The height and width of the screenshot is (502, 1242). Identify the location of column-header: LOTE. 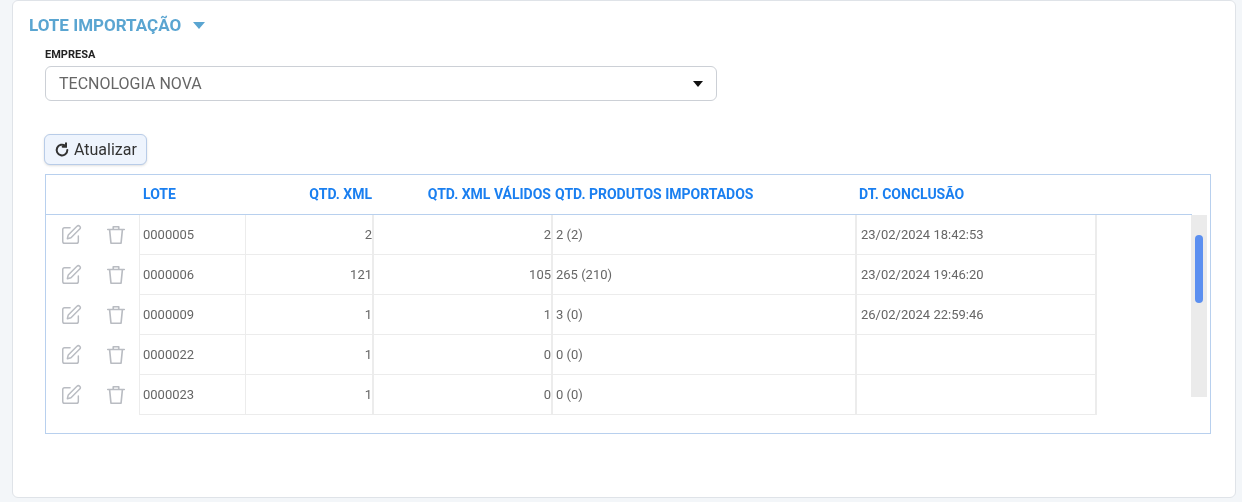
(192, 194).